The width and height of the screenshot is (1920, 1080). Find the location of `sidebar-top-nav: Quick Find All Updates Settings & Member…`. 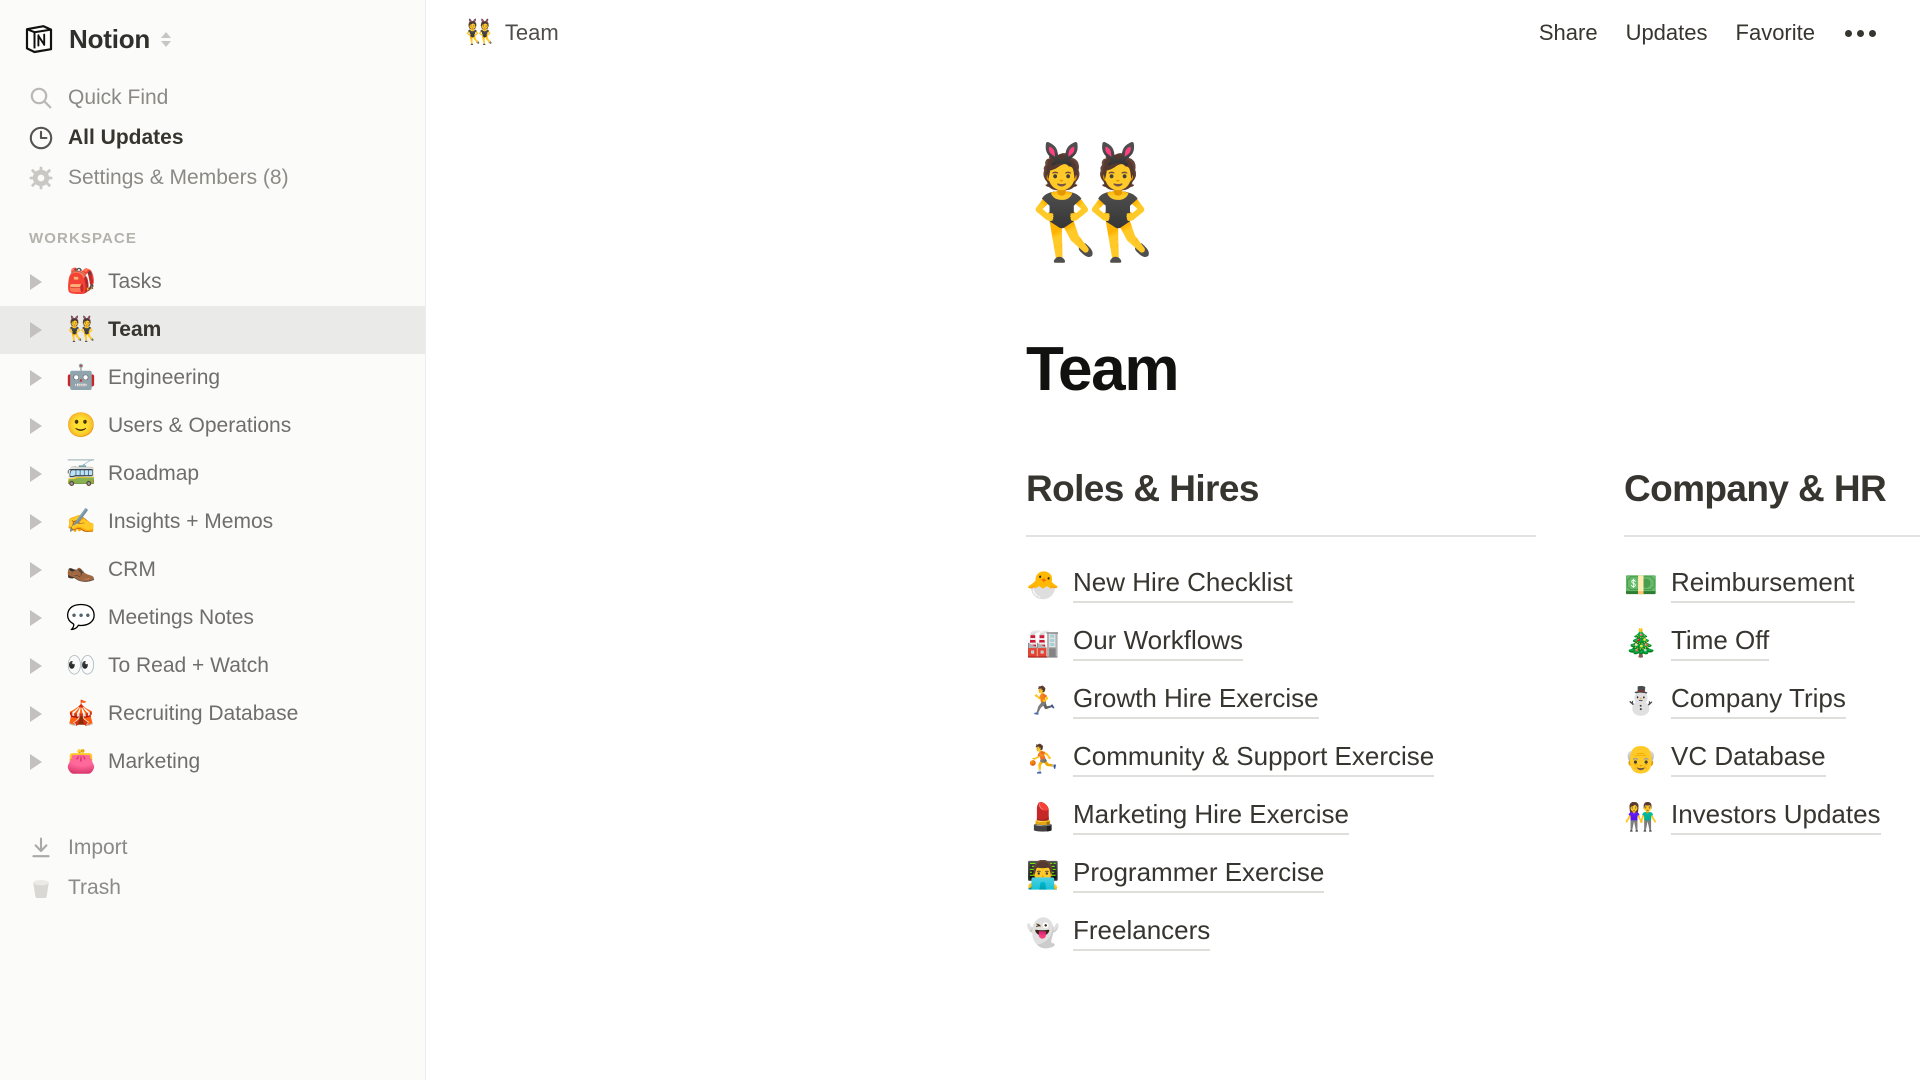

sidebar-top-nav: Quick Find All Updates Settings & Member… is located at coordinates (213, 138).